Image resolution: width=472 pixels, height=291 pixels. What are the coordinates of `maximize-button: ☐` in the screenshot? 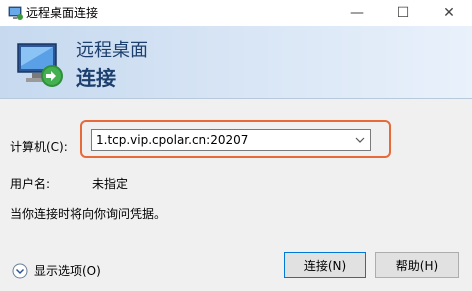 It's located at (403, 13).